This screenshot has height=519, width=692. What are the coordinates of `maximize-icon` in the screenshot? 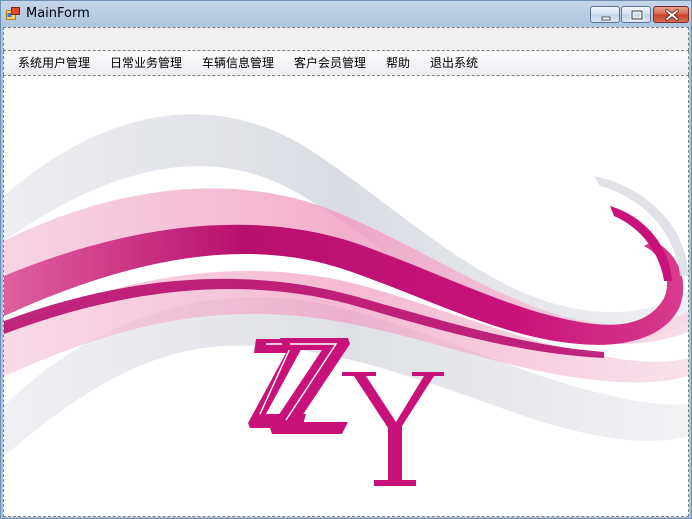 It's located at (637, 15).